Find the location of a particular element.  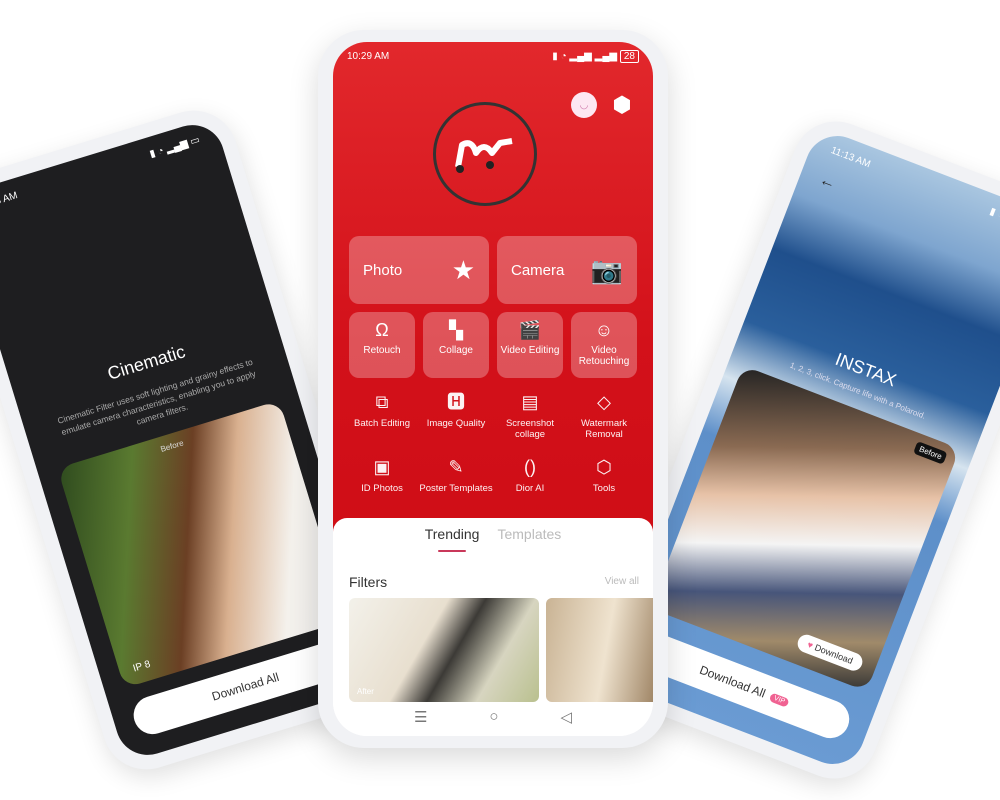

collage-icon: ▚ is located at coordinates (456, 330).